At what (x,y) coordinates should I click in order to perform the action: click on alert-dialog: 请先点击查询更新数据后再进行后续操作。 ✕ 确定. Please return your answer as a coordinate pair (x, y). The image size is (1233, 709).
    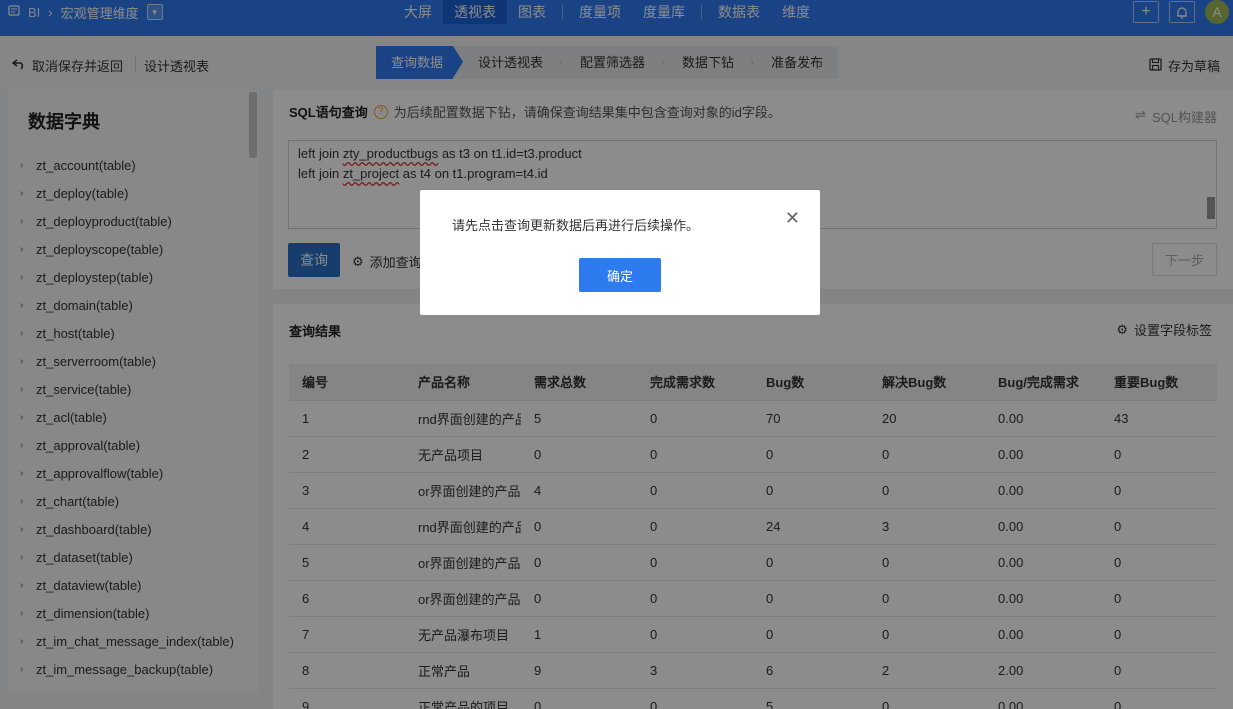
    Looking at the image, I should click on (620, 252).